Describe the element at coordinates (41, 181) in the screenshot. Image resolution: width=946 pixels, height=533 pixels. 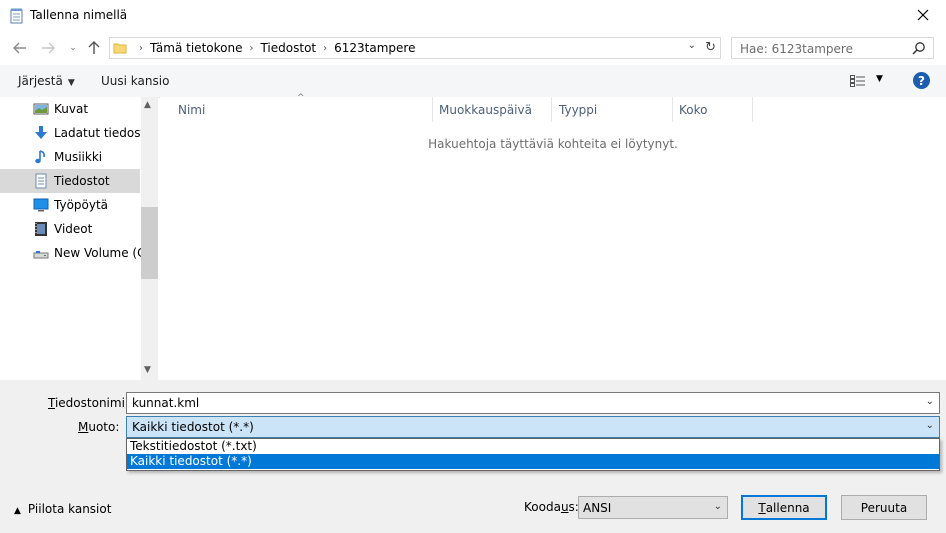
I see `documents-icon` at that location.